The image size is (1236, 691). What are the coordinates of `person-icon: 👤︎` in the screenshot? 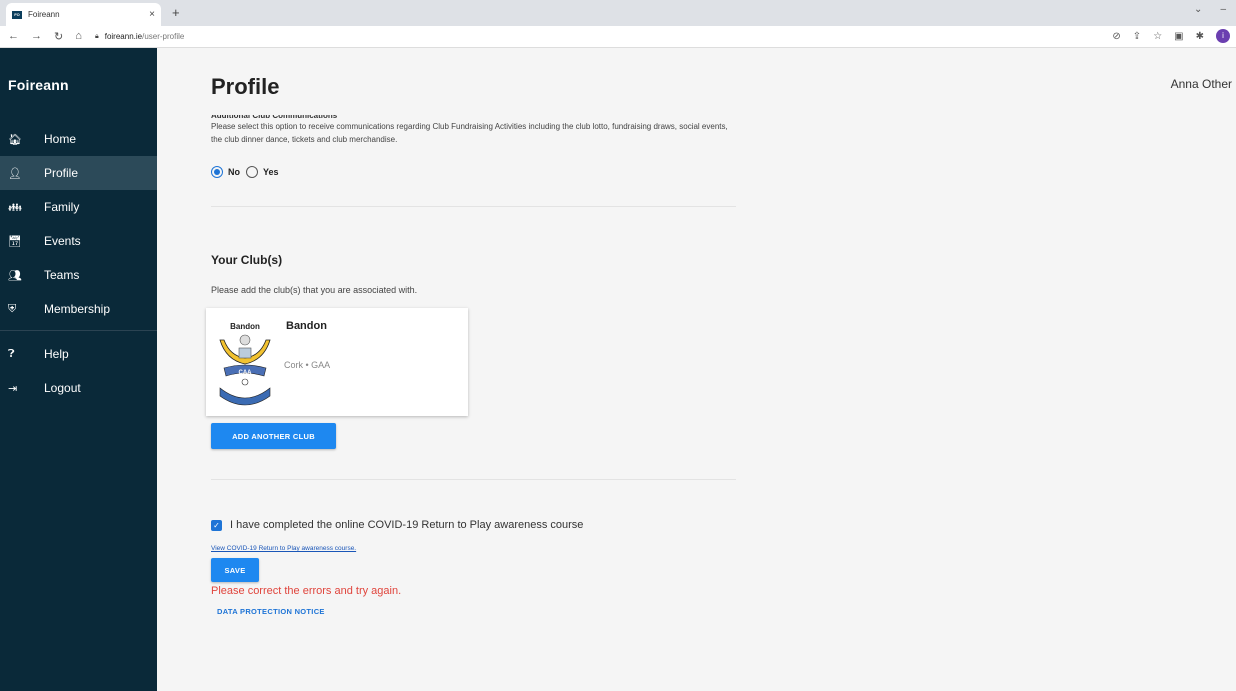 It's located at (15, 173).